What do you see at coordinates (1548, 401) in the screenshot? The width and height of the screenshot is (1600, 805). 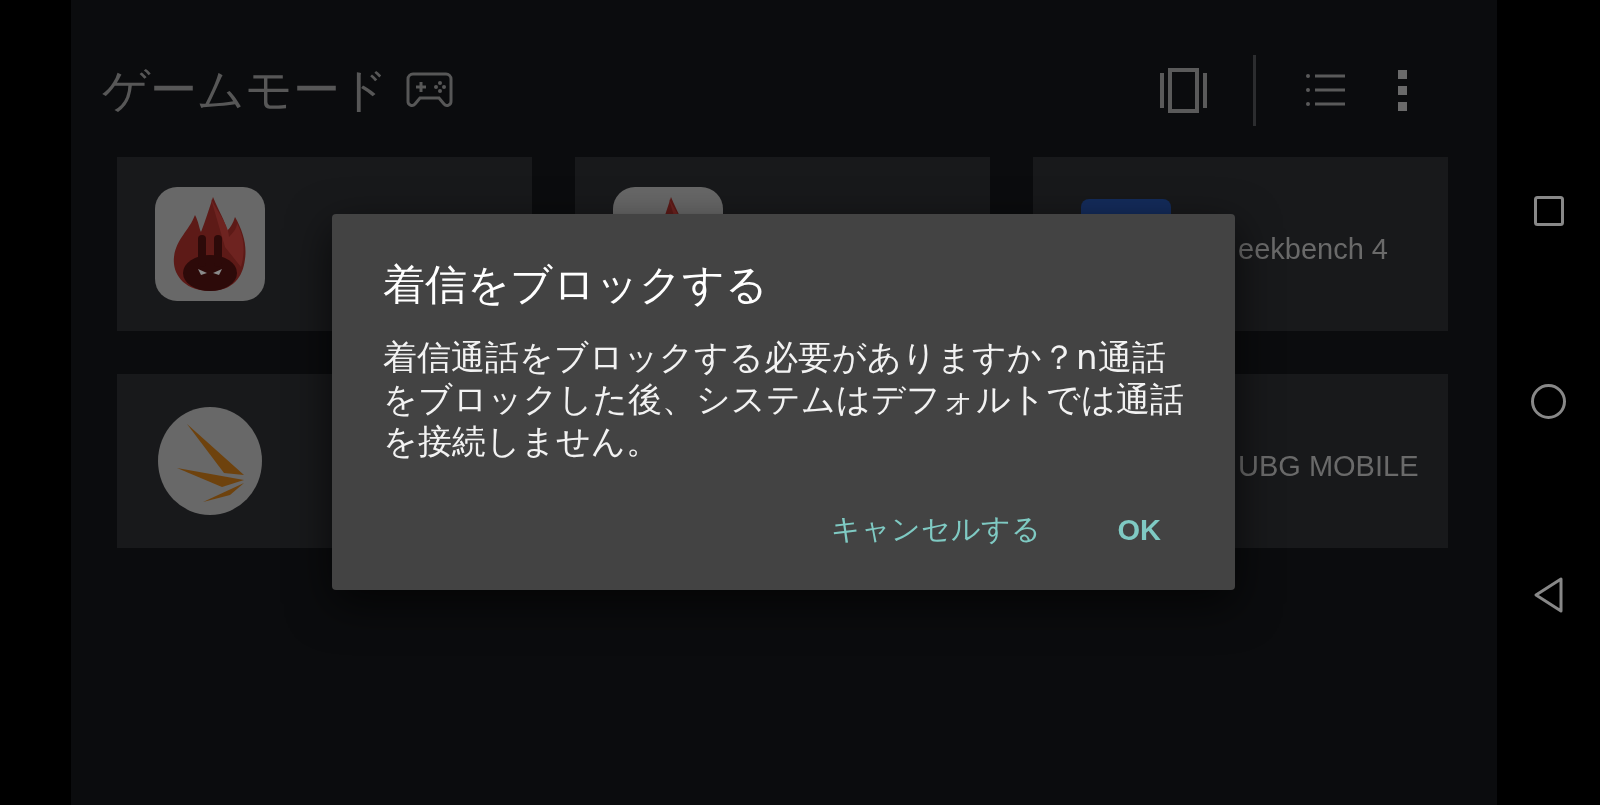 I see `circle-icon` at bounding box center [1548, 401].